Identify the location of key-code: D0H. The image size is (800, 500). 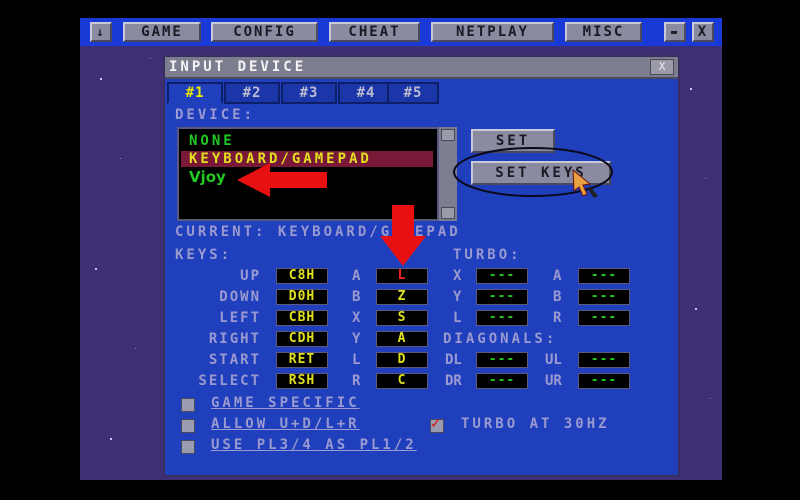
(302, 297).